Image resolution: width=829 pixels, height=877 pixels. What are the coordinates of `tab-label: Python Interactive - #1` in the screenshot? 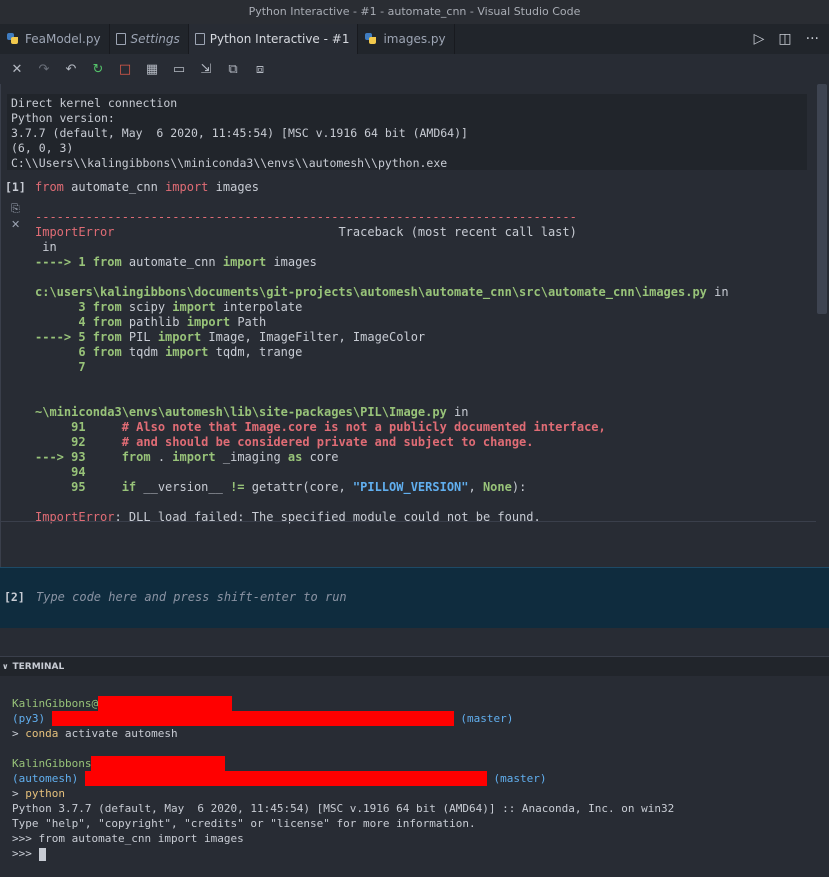 It's located at (279, 39).